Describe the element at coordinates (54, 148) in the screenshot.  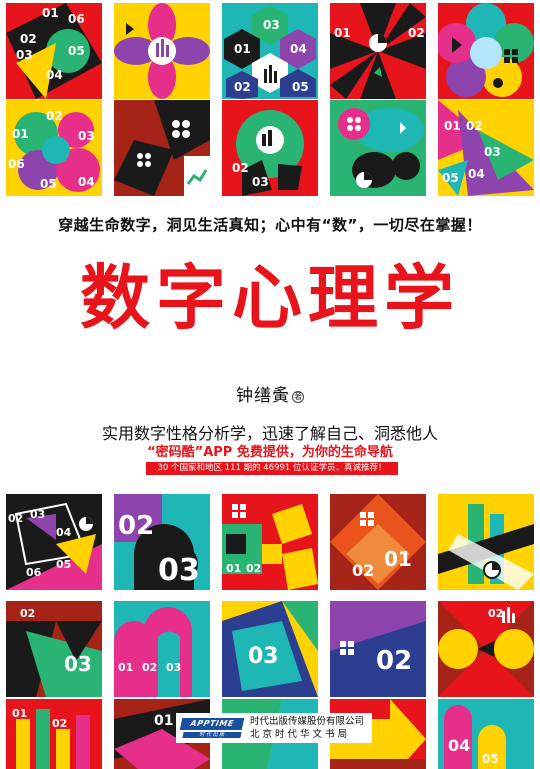
I see `pattern-tile: 02 01 03 06 05 04` at that location.